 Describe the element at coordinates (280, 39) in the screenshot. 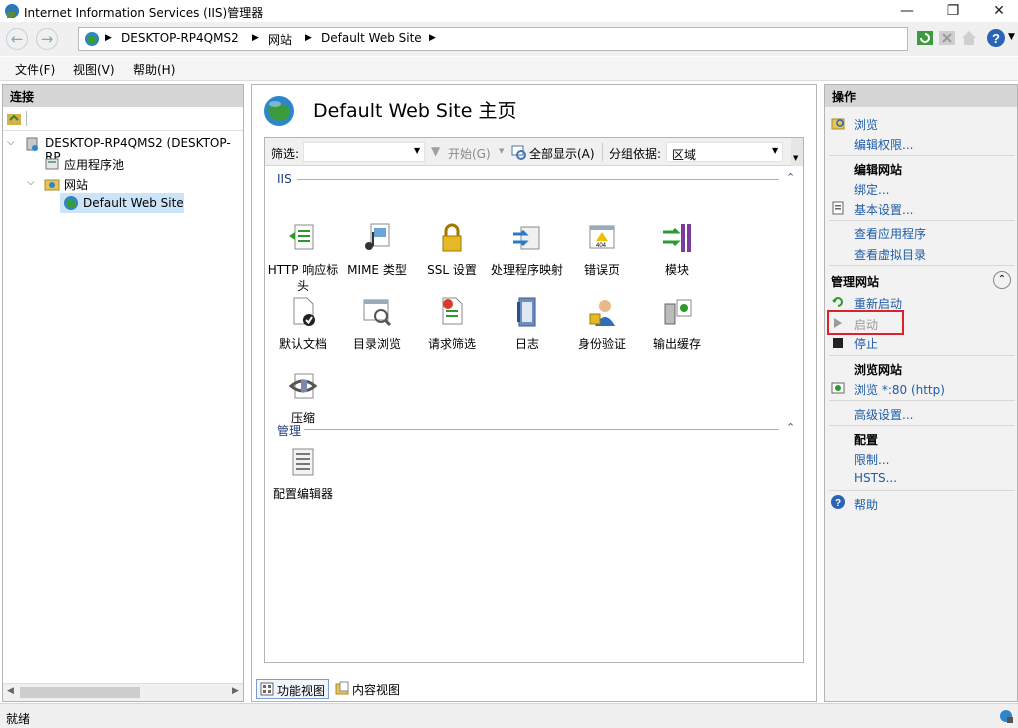

I see `breadcrumb-sites: 网站` at that location.